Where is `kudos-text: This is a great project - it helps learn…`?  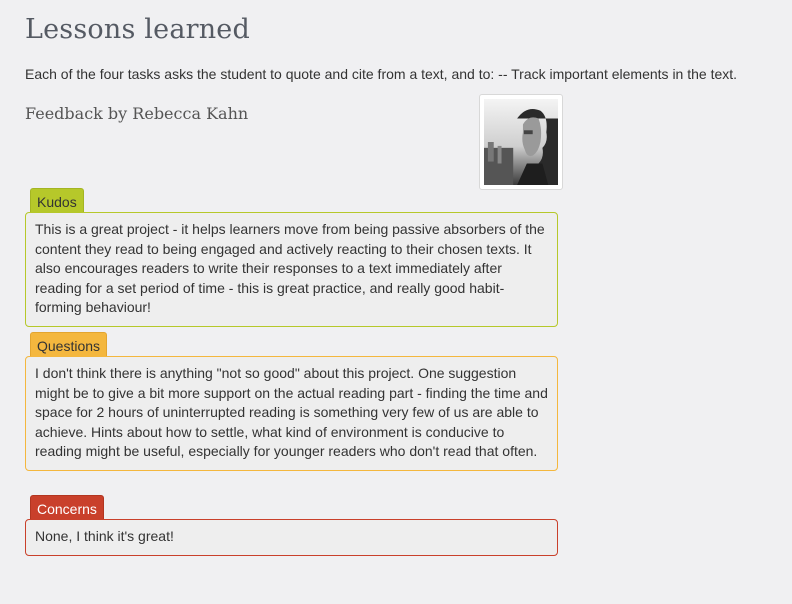 kudos-text: This is a great project - it helps learn… is located at coordinates (291, 269).